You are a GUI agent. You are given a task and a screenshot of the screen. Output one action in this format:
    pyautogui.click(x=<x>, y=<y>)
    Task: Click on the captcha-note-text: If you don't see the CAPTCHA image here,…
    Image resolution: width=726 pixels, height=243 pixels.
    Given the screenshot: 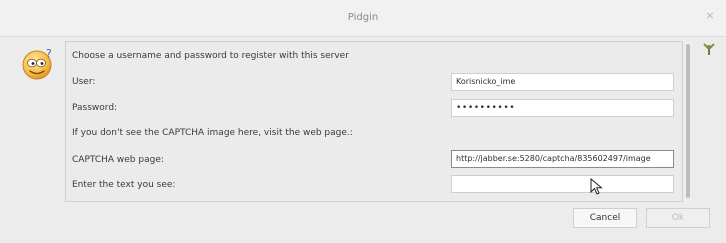 What is the action you would take?
    pyautogui.click(x=212, y=133)
    